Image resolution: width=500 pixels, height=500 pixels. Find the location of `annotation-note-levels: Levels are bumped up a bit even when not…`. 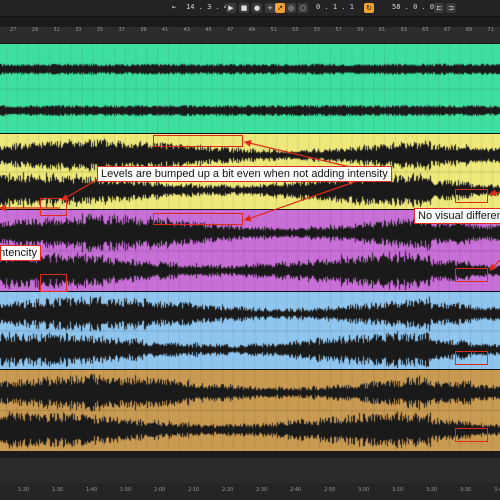

annotation-note-levels: Levels are bumped up a bit even when not… is located at coordinates (244, 174).